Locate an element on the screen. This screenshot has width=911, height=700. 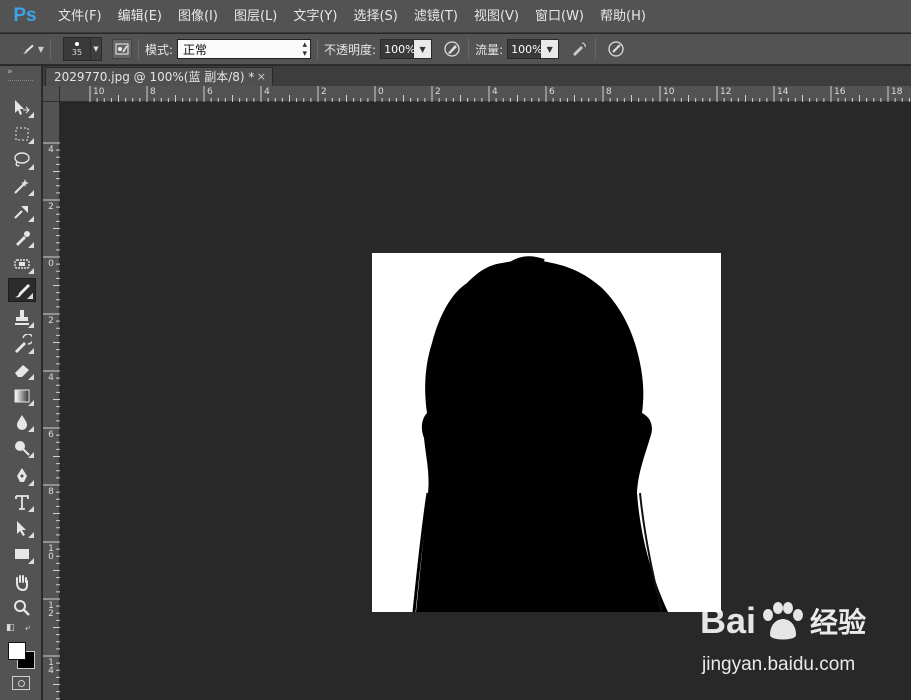
brush-tool is located at coordinates (22, 290).